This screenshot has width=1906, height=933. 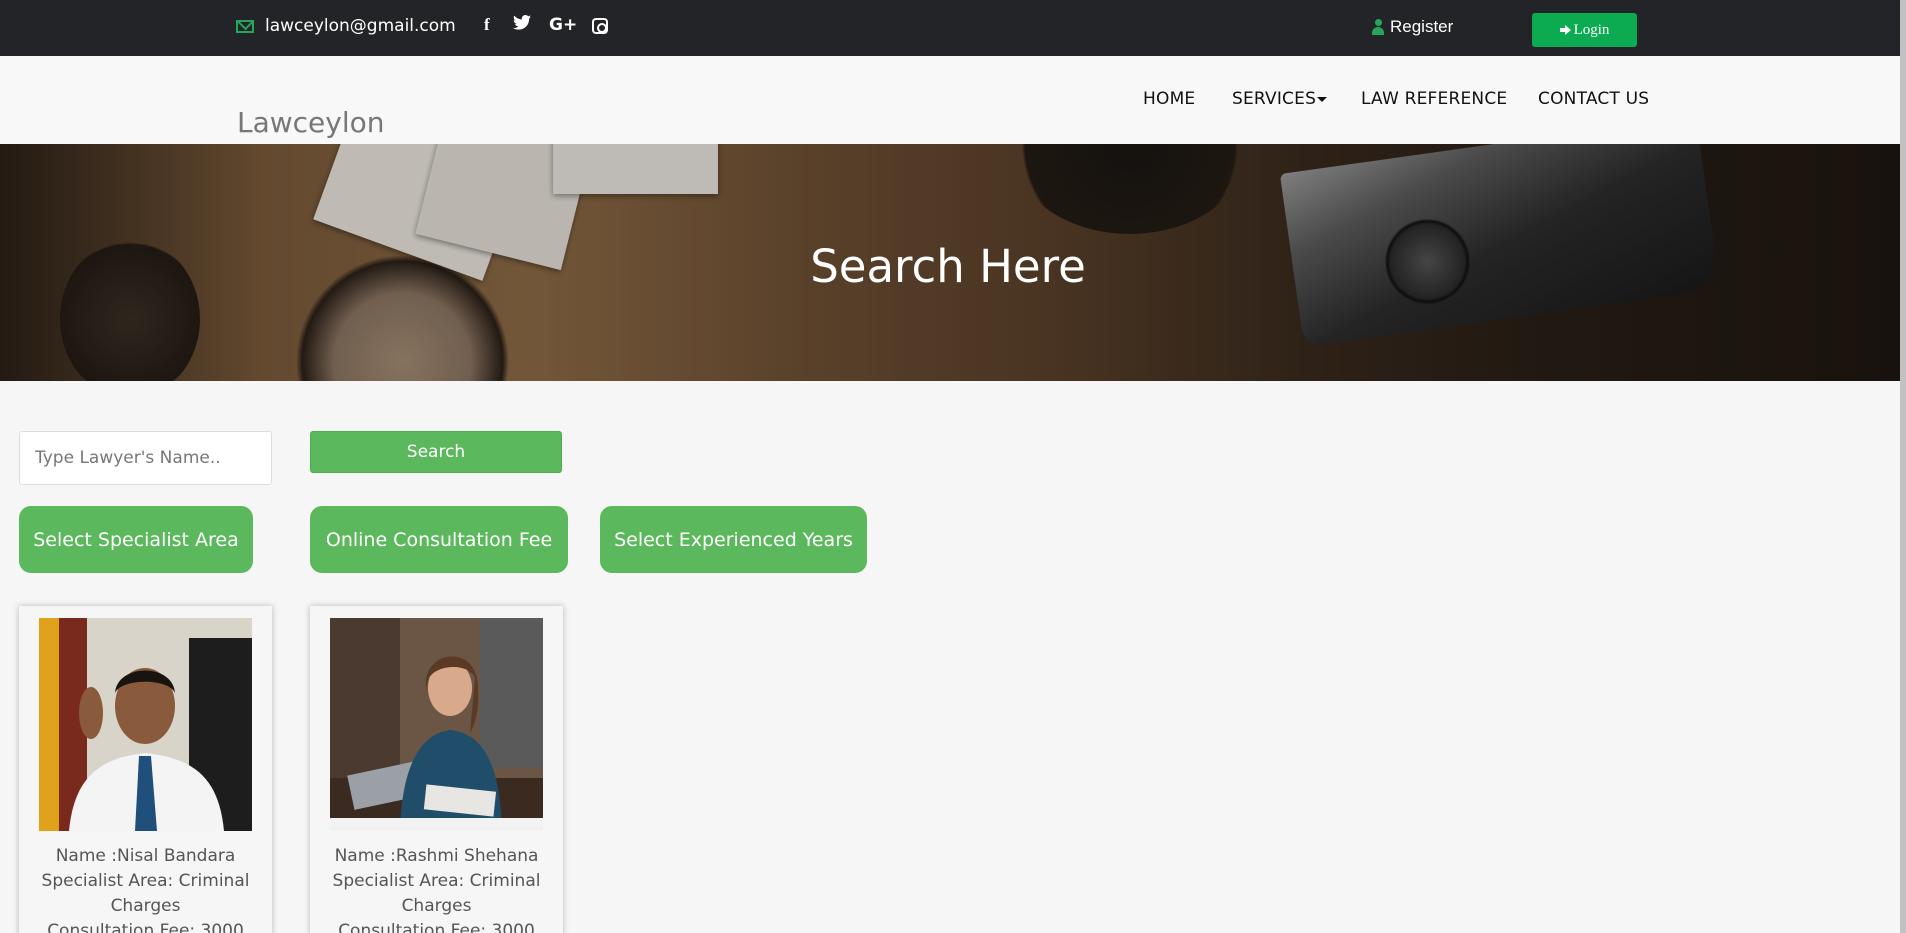 What do you see at coordinates (1565, 30) in the screenshot?
I see `sign-in-icon` at bounding box center [1565, 30].